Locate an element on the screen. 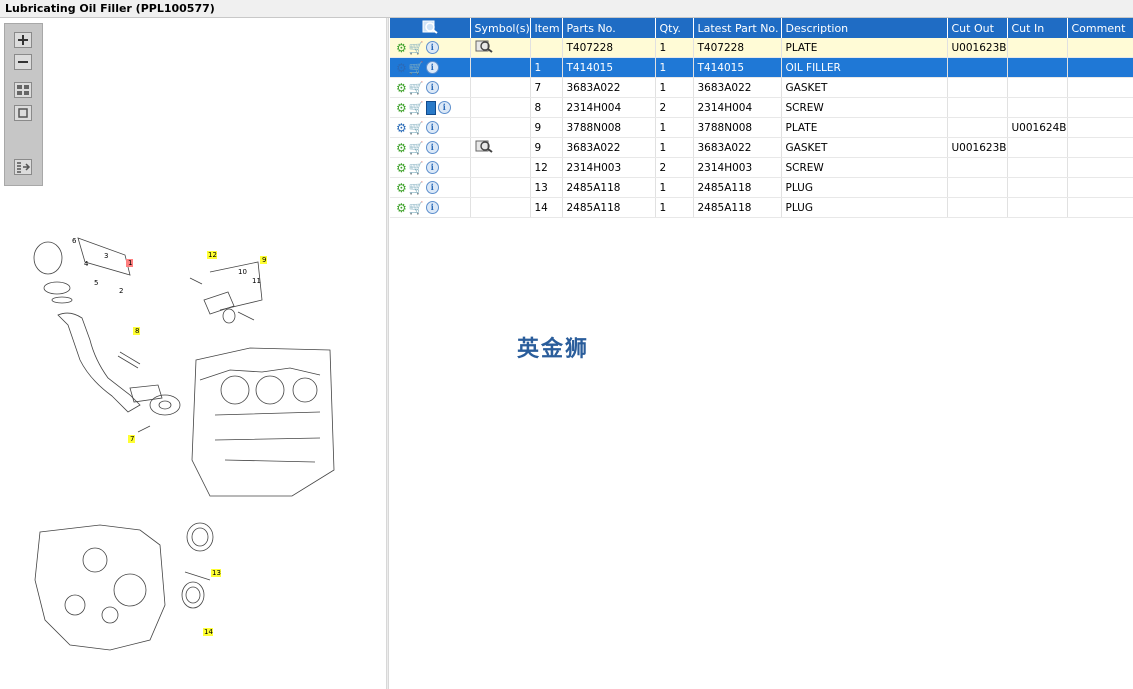  pane-splitter is located at coordinates (387, 353).